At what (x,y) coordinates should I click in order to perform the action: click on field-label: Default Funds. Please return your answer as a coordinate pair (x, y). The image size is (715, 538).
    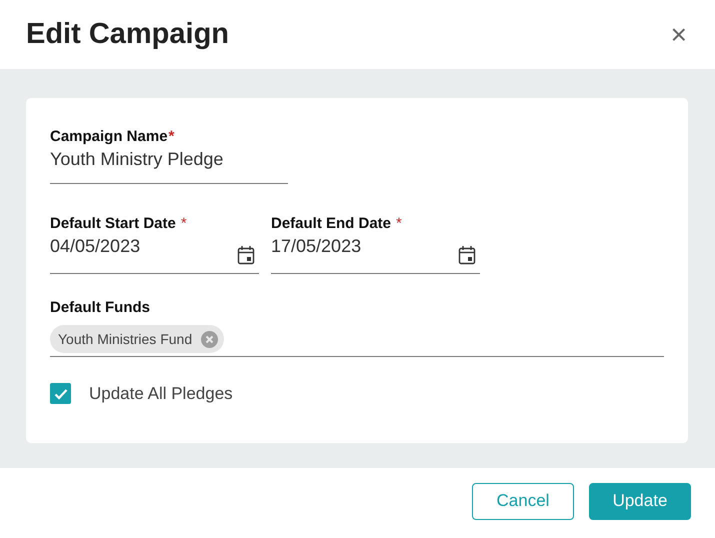
    Looking at the image, I should click on (100, 307).